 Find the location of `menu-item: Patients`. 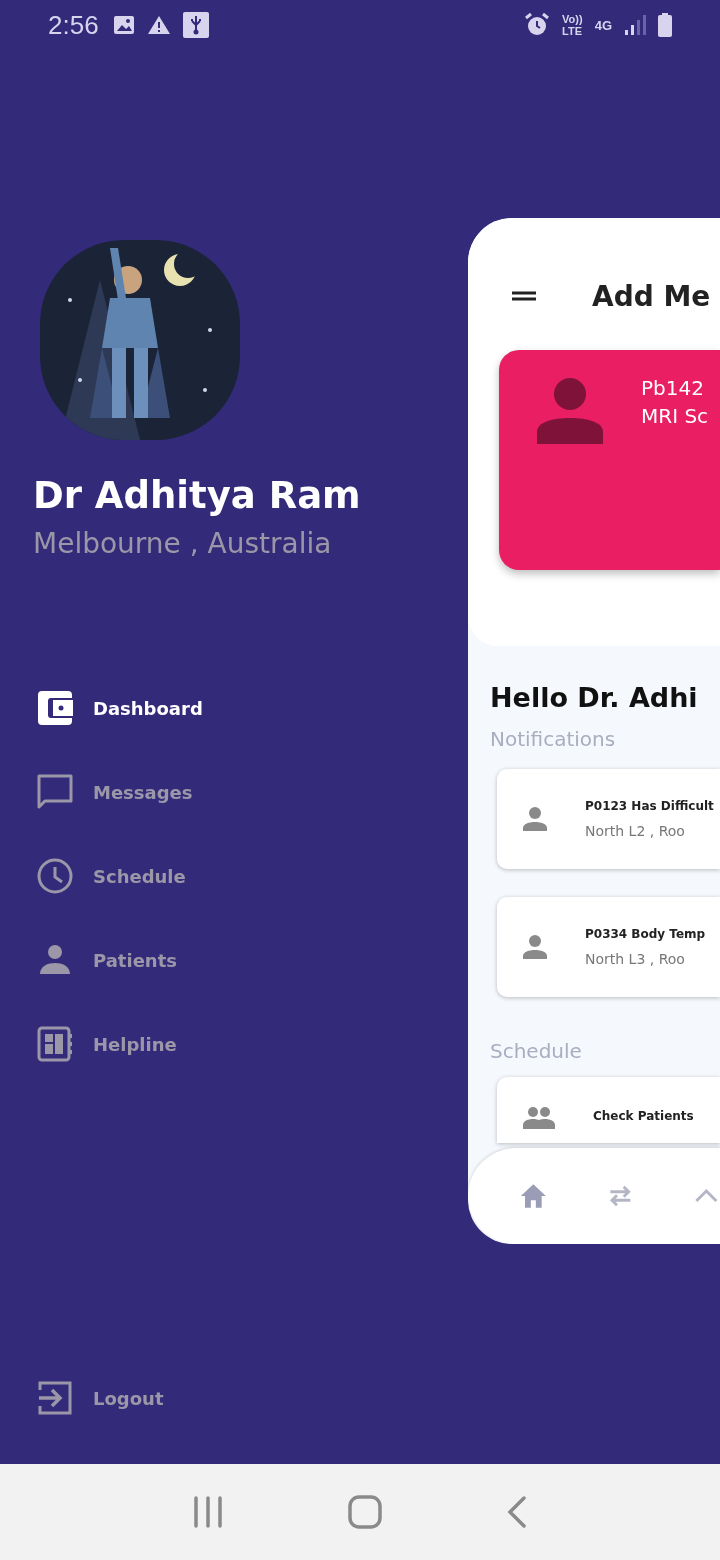

menu-item: Patients is located at coordinates (183, 960).